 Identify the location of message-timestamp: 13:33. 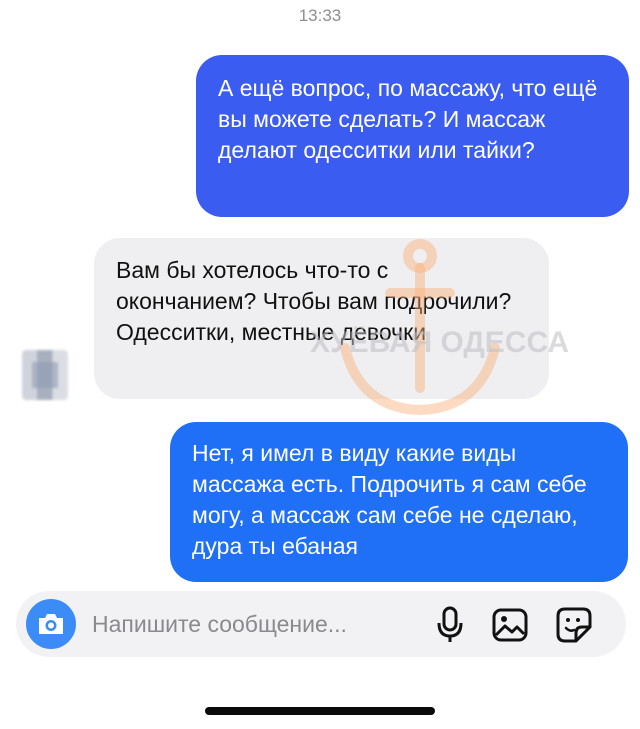
(320, 15).